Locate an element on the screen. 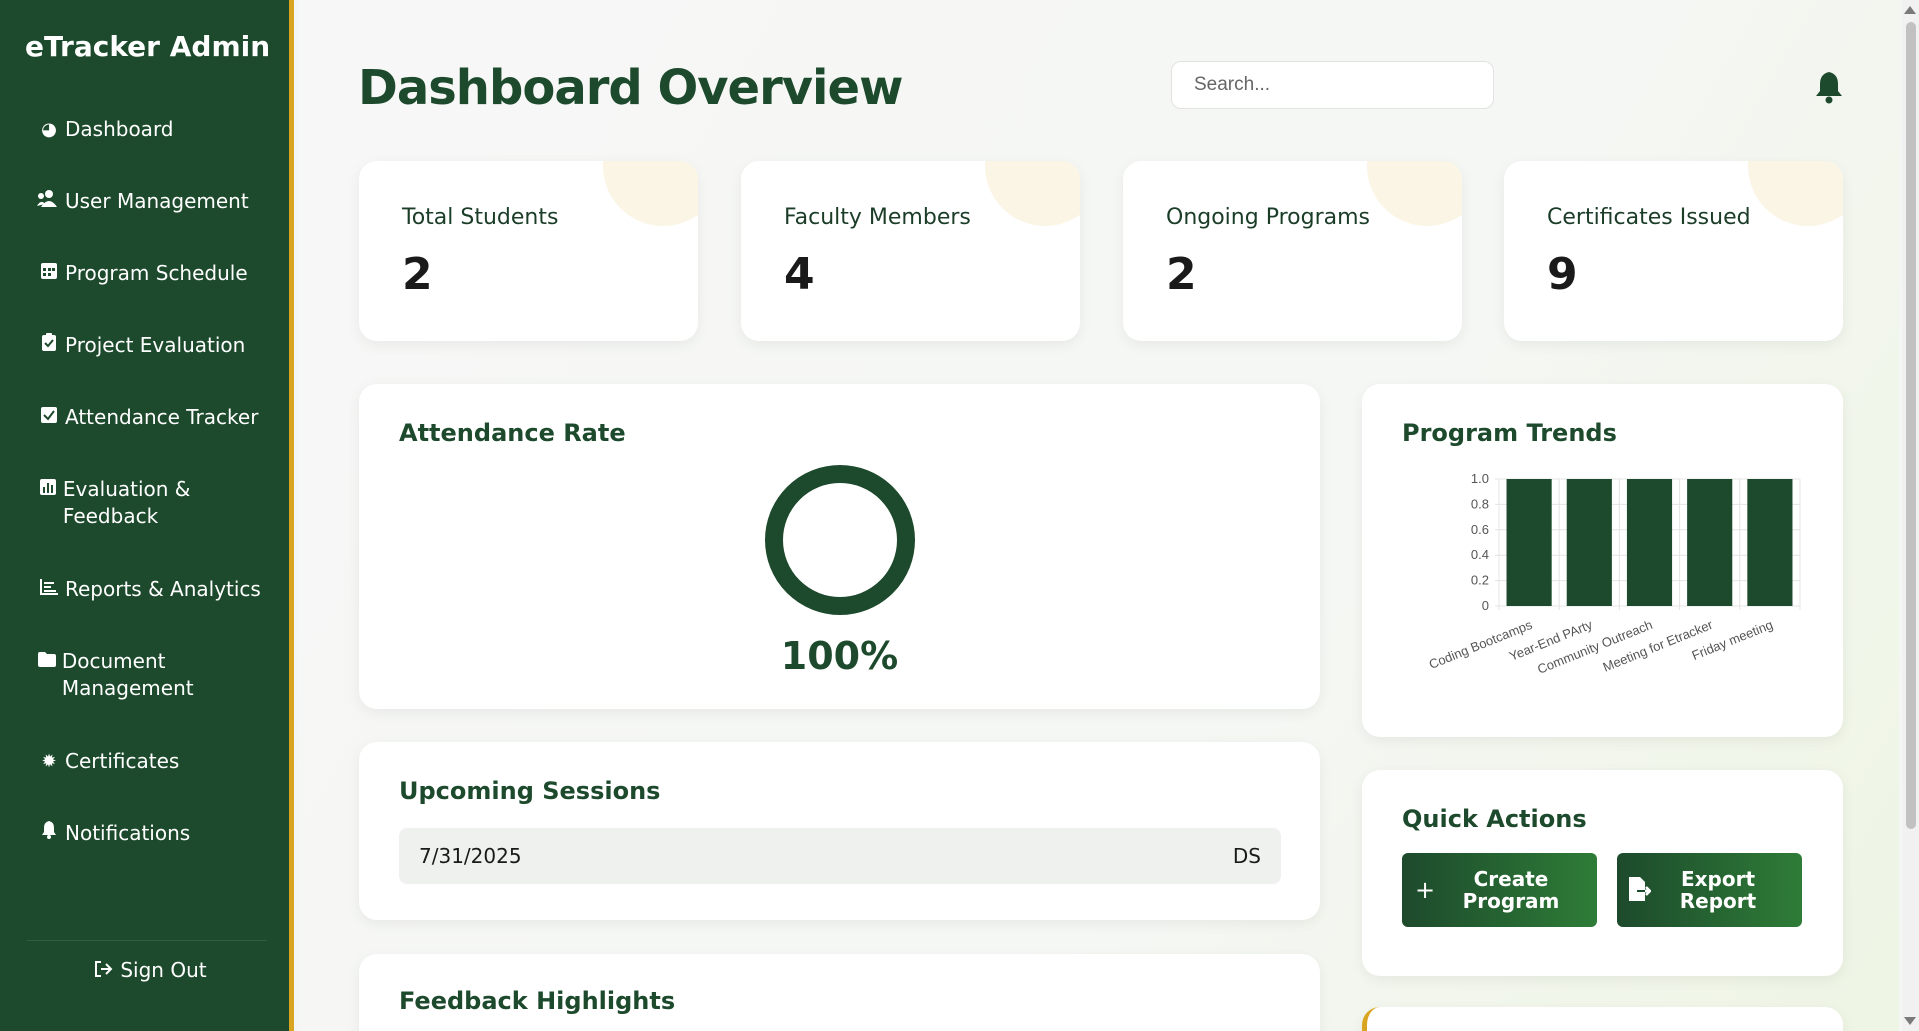 This screenshot has width=1919, height=1031. bell-icon is located at coordinates (49, 833).